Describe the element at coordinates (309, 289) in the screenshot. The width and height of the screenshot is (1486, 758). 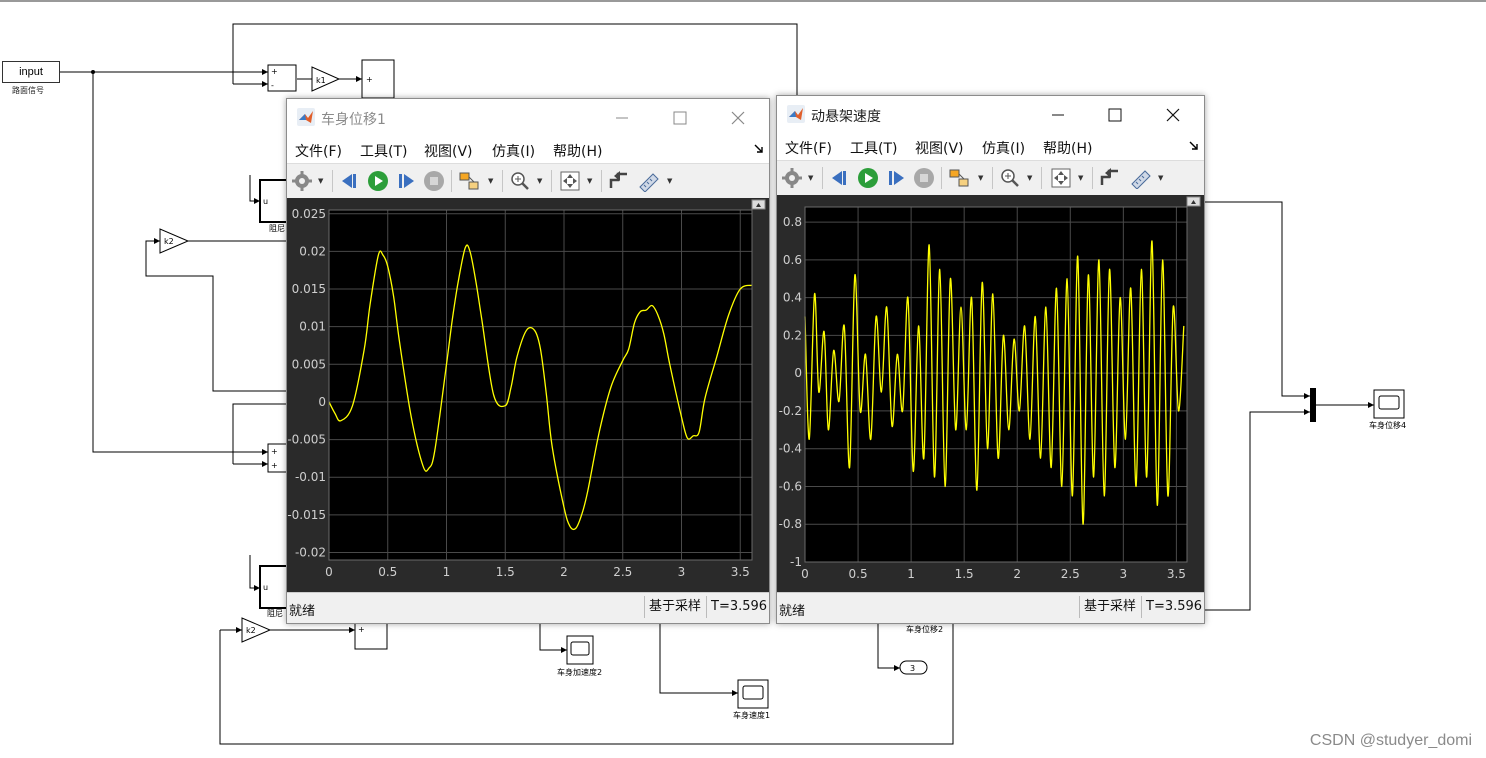
I see `y-tick-label: 0.015` at that location.